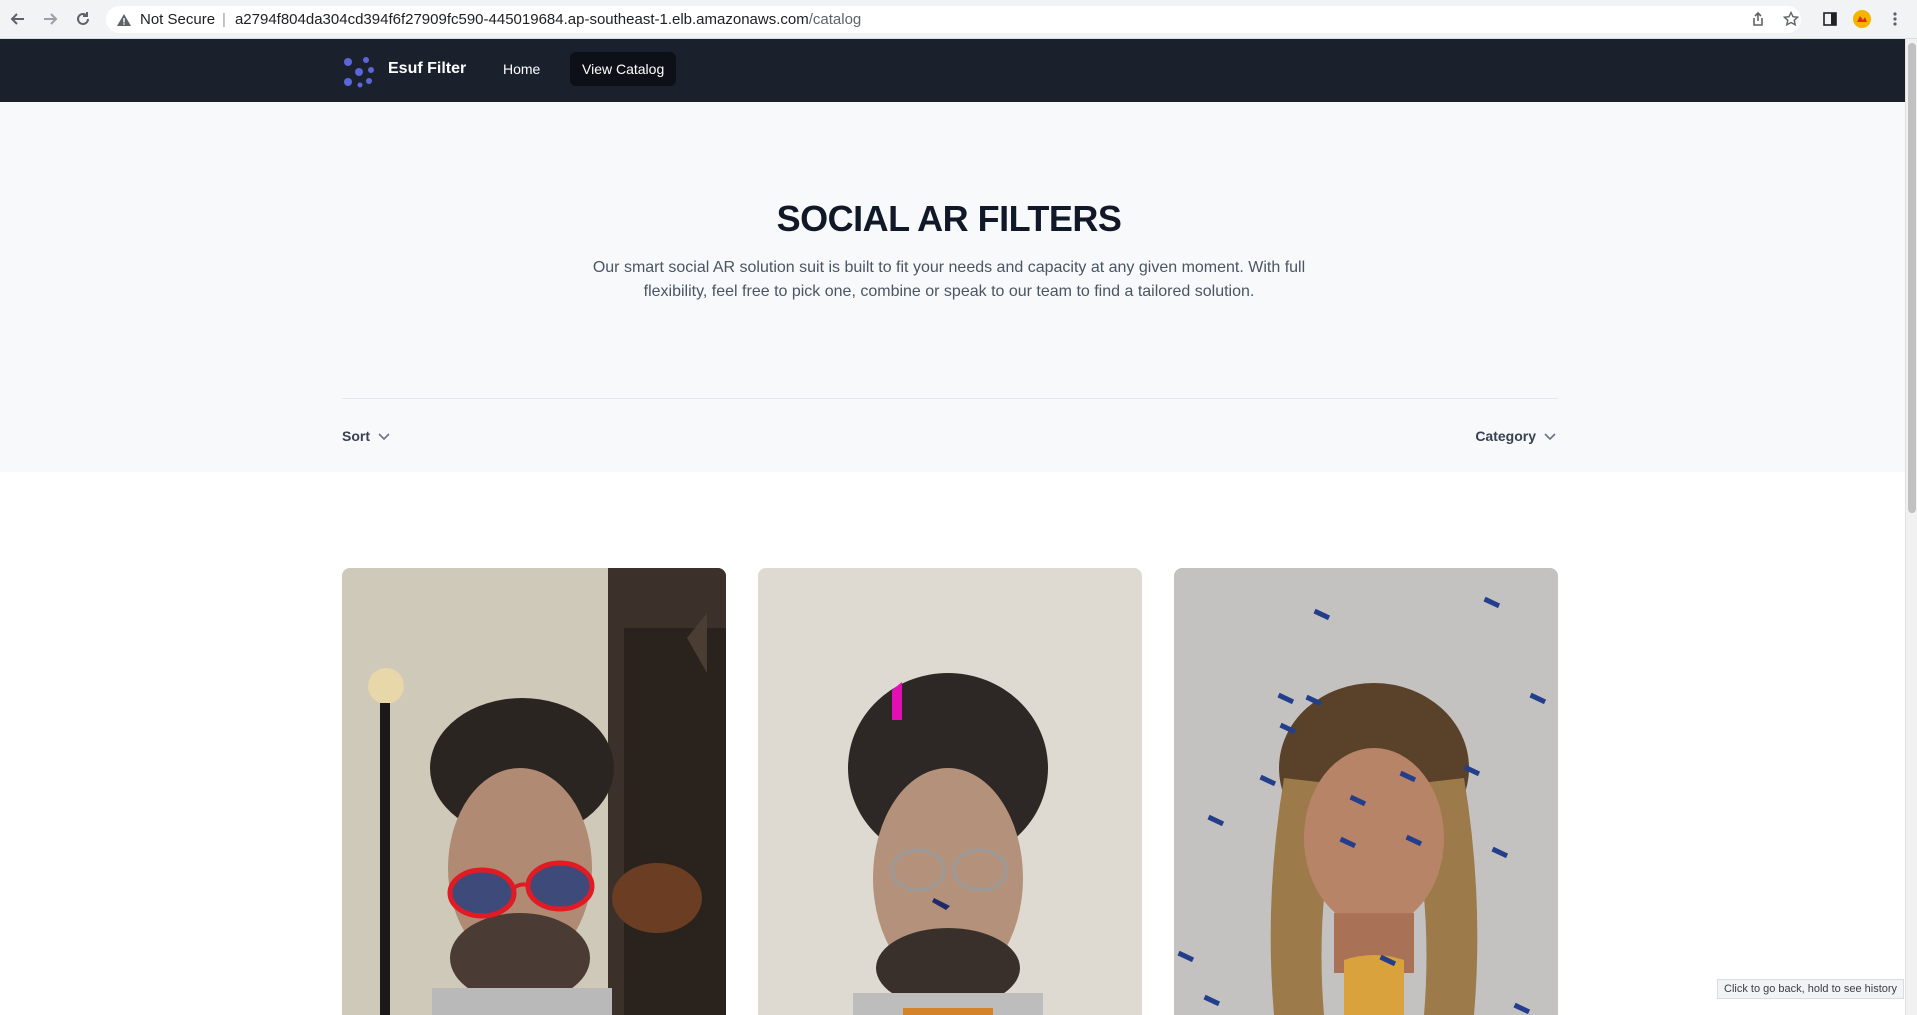 Image resolution: width=1917 pixels, height=1015 pixels. I want to click on category-dropdown: Category, so click(1516, 436).